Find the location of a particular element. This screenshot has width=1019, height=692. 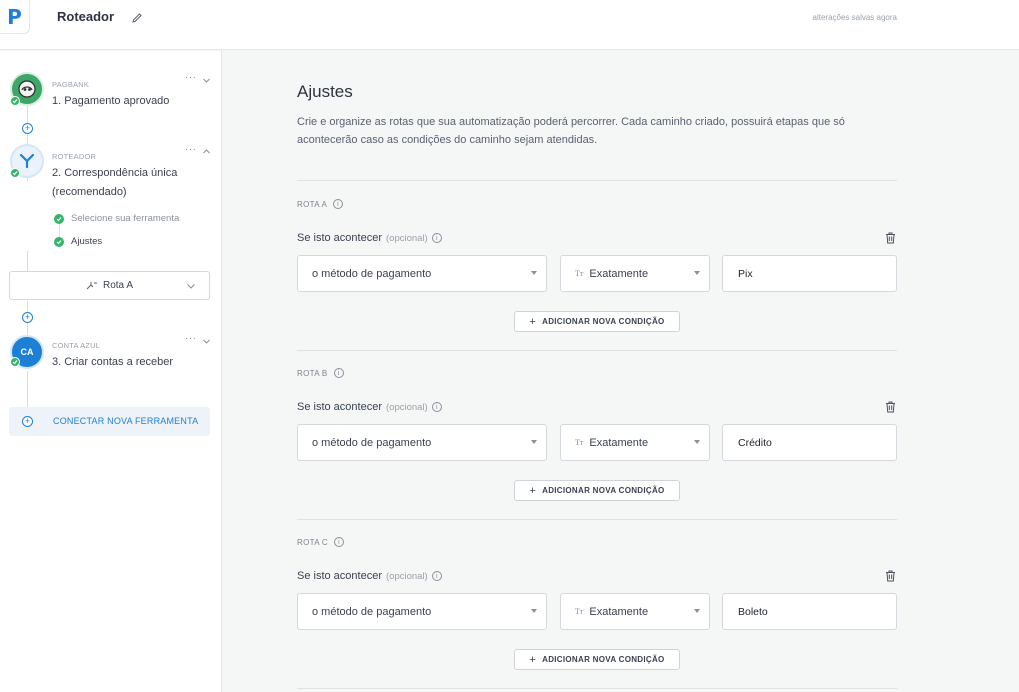

route-selector-label: Rota A is located at coordinates (118, 285).